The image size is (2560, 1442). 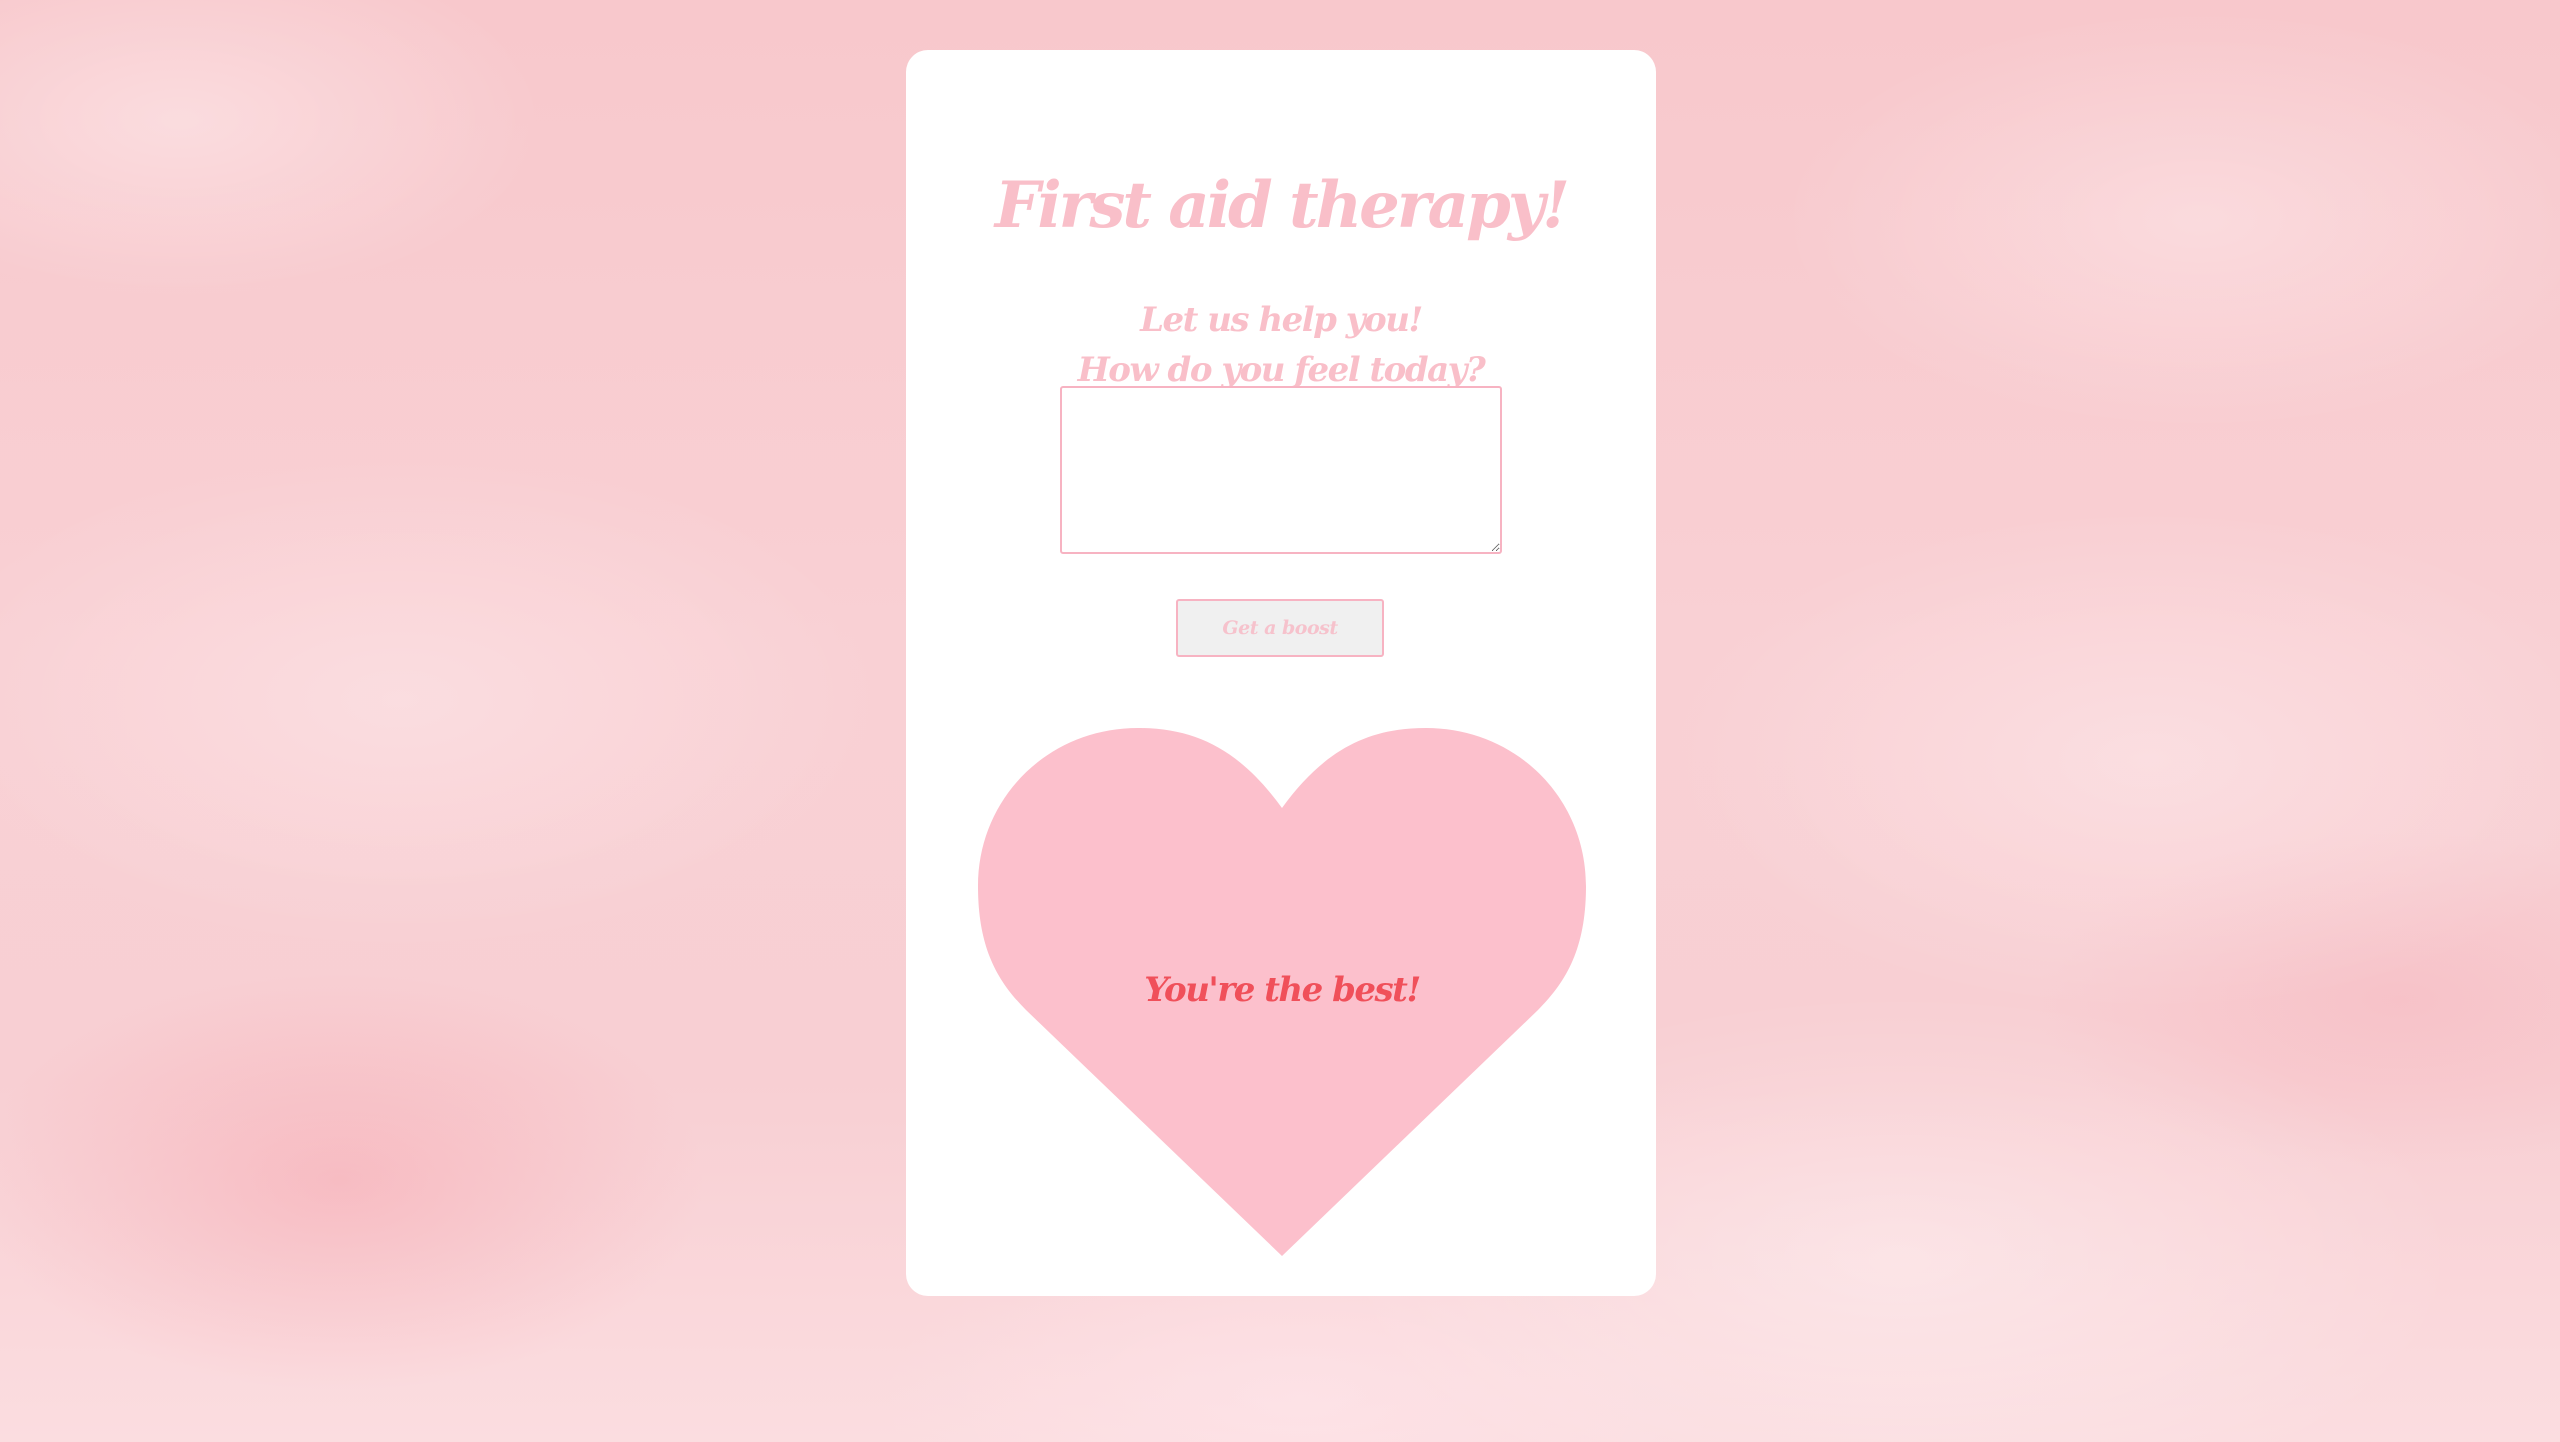 What do you see at coordinates (1281, 370) in the screenshot?
I see `subtitle-question: How do you feel today?` at bounding box center [1281, 370].